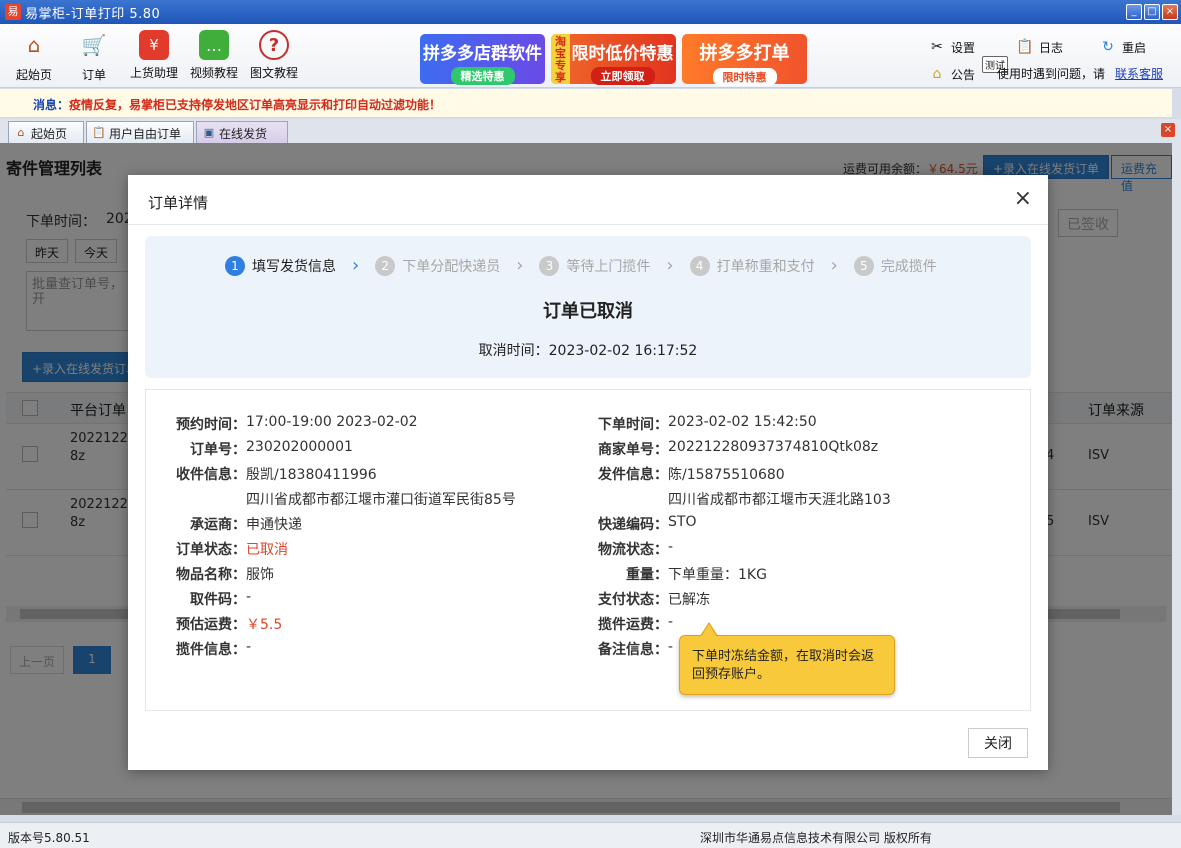 The height and width of the screenshot is (848, 1181). I want to click on detail-row: 承运商： 申通快递, so click(236, 524).